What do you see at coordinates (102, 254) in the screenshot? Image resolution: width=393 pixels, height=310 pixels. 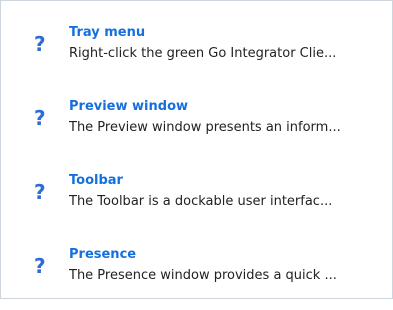 I see `help-topic-title: Presence` at bounding box center [102, 254].